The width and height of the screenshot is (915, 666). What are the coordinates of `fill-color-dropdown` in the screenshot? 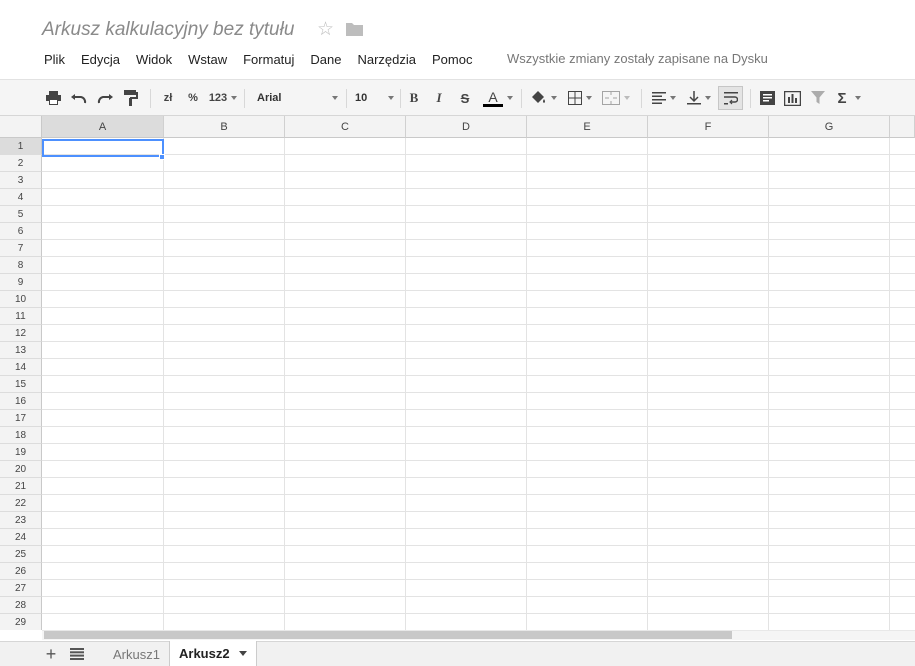 It's located at (543, 98).